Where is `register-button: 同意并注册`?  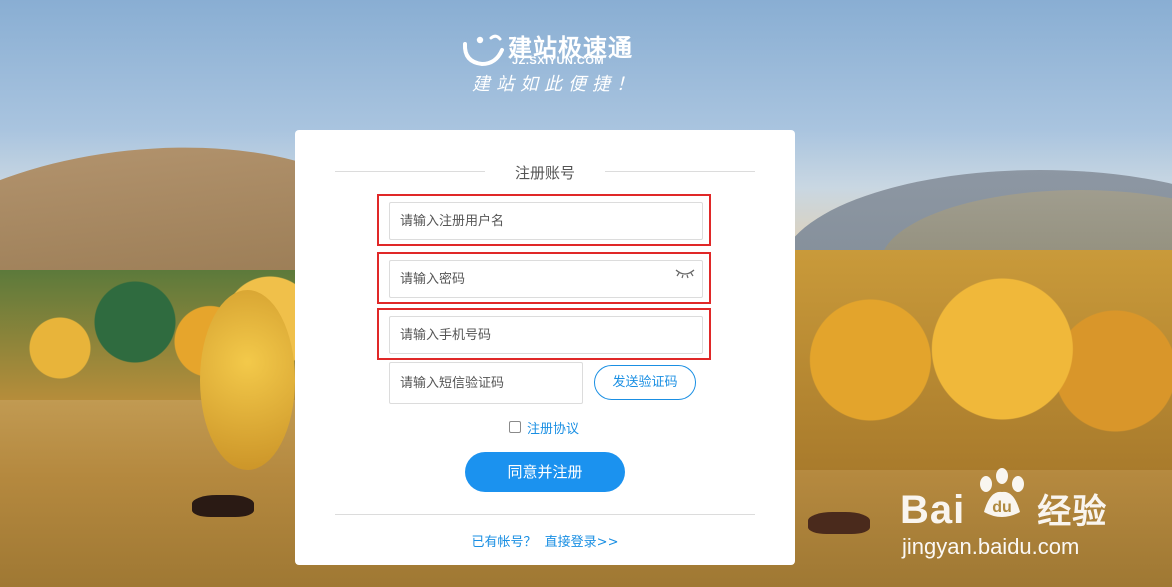
register-button: 同意并注册 is located at coordinates (545, 472).